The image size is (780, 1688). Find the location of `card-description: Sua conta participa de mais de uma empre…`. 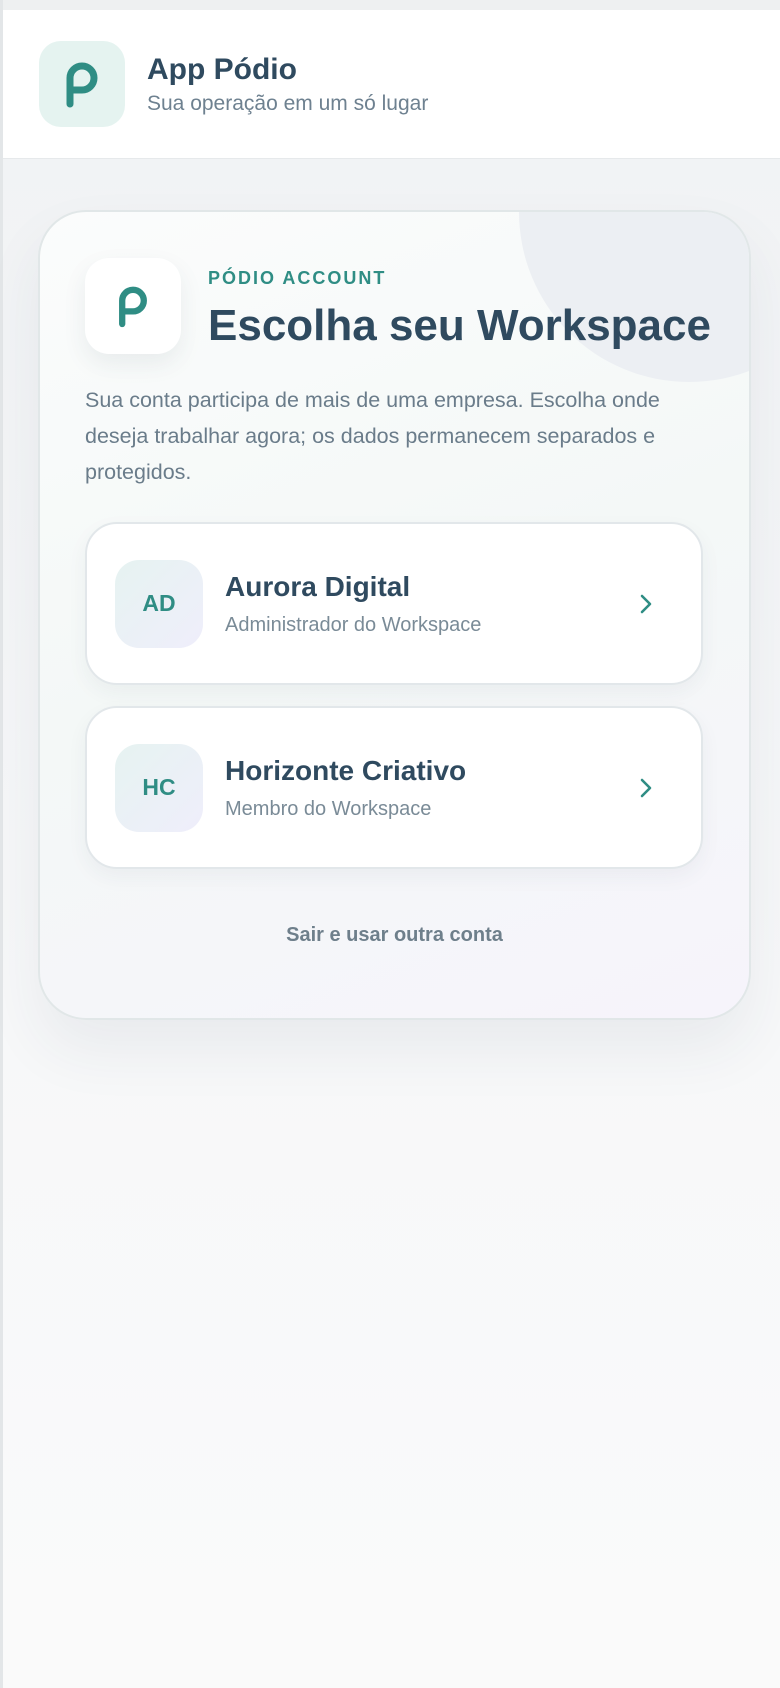

card-description: Sua conta participa de mais de uma empre… is located at coordinates (372, 436).